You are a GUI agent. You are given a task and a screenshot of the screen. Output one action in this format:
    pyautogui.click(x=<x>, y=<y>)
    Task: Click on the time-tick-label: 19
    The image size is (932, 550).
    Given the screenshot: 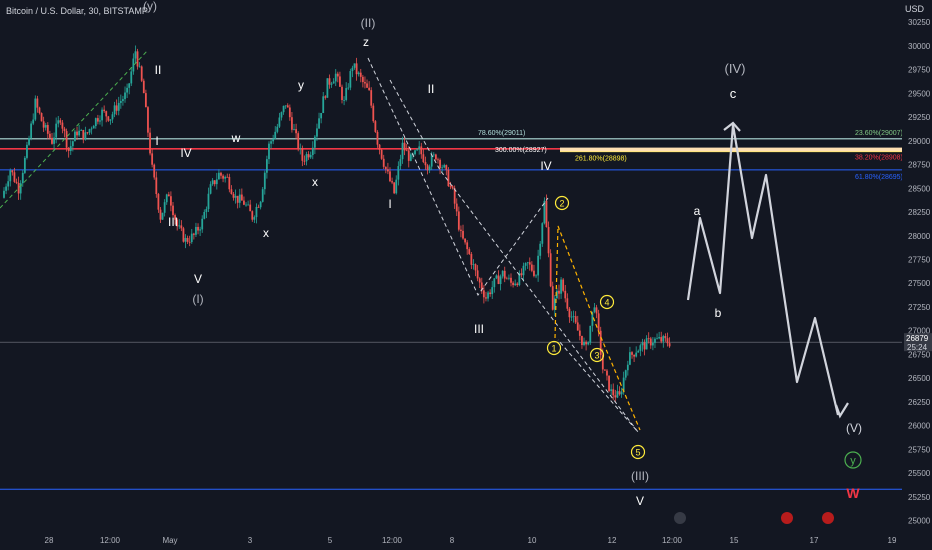 What is the action you would take?
    pyautogui.click(x=892, y=540)
    